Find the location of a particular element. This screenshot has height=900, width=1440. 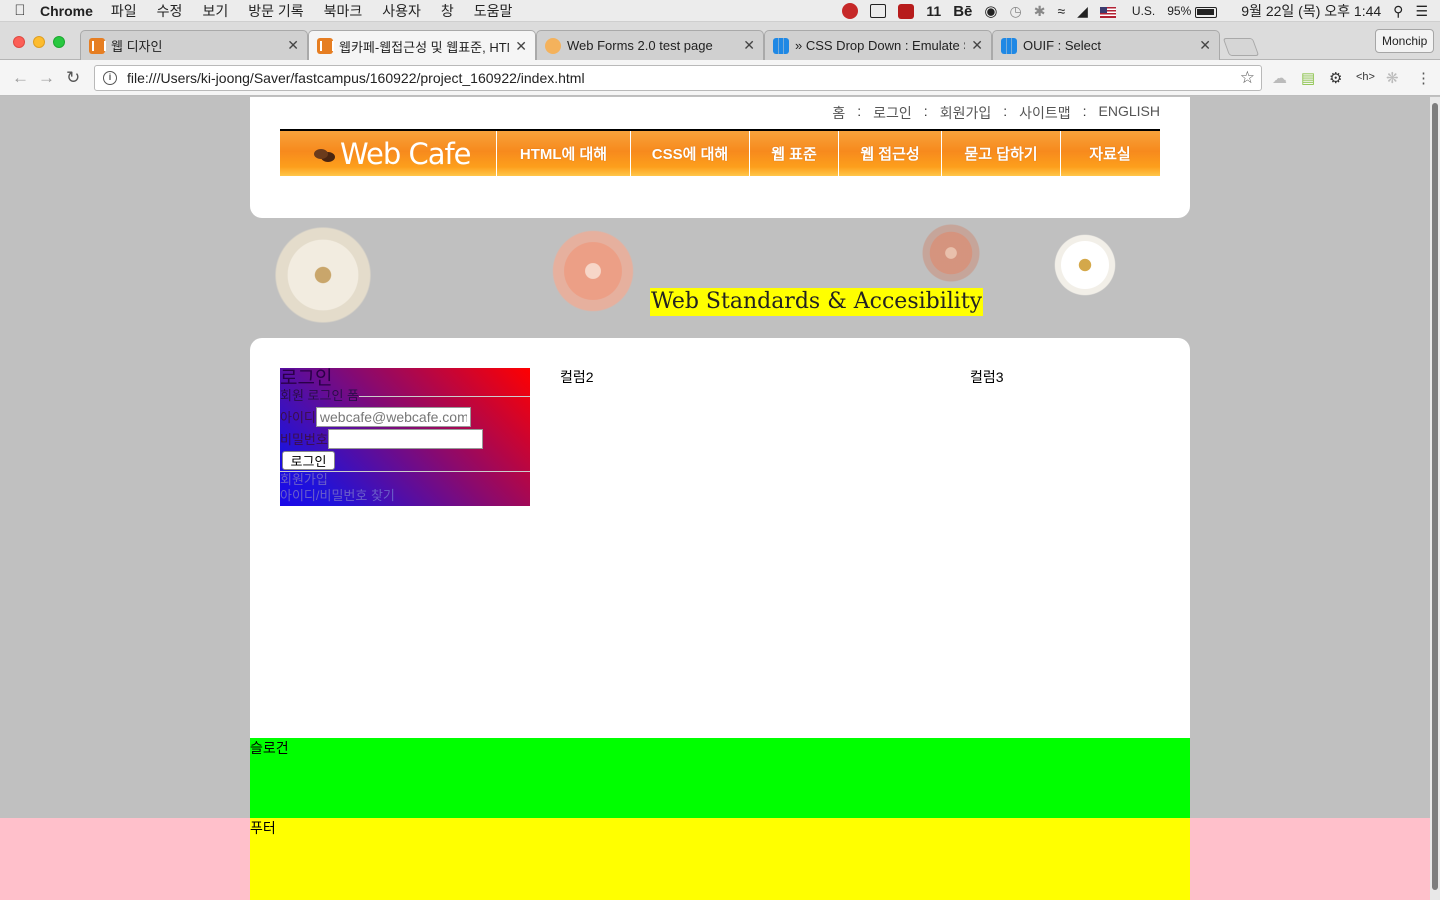

password-label: 비밀번호 is located at coordinates (304, 439).